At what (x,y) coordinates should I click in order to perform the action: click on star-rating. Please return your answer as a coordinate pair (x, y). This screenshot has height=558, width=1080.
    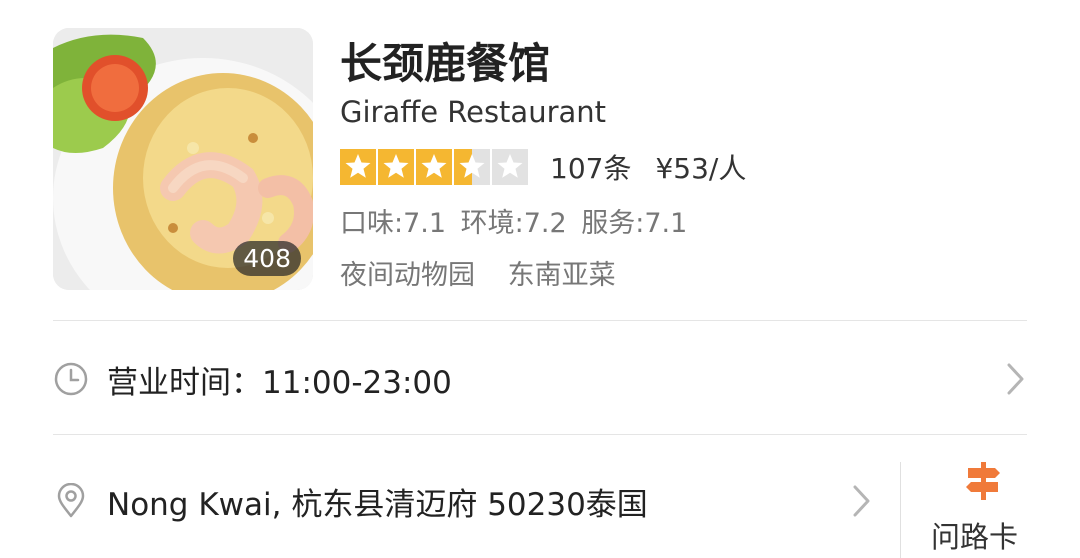
    Looking at the image, I should click on (434, 167).